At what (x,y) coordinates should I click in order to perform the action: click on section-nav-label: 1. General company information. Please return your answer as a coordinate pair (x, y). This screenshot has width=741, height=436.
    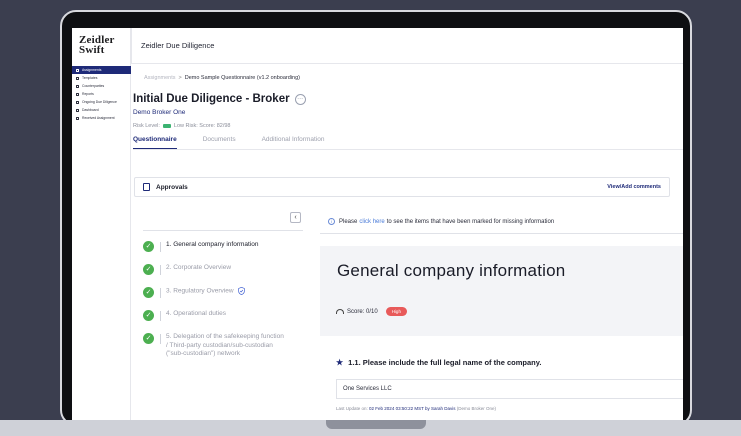
    Looking at the image, I should click on (212, 244).